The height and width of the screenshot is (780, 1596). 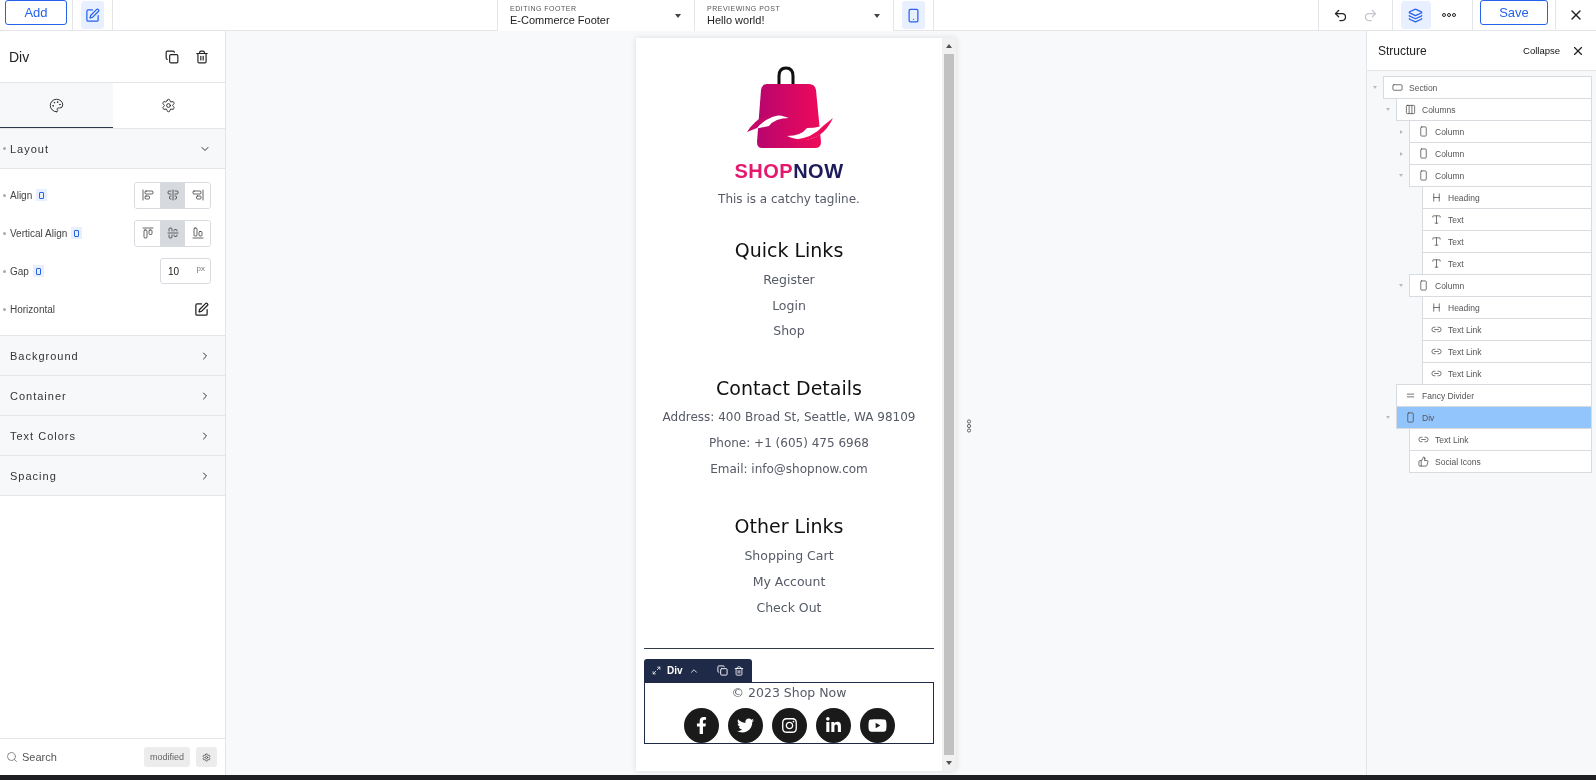 I want to click on footer-link: Shopping Cart, so click(x=789, y=556).